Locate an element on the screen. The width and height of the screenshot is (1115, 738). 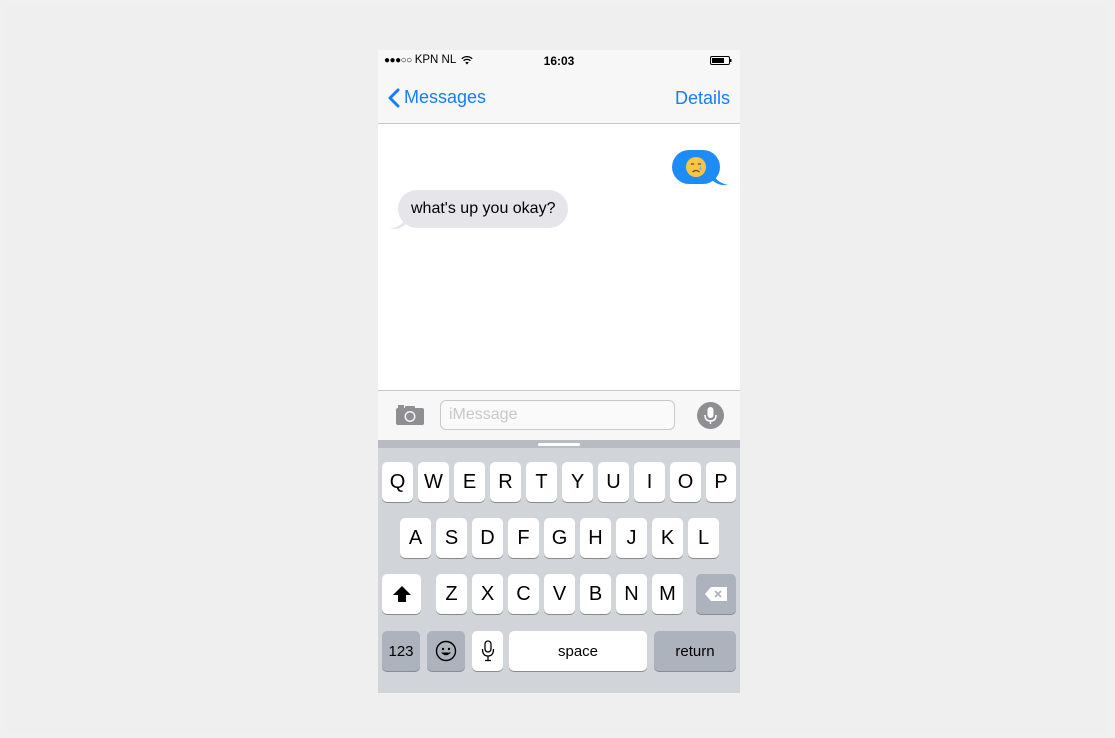
key-a: A is located at coordinates (415, 538).